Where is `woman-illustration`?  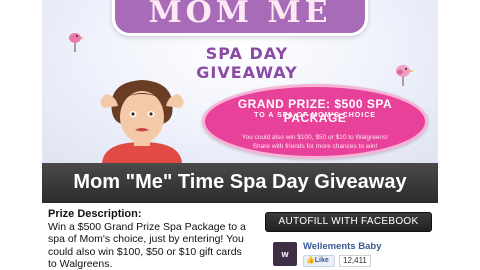 woman-illustration is located at coordinates (142, 121).